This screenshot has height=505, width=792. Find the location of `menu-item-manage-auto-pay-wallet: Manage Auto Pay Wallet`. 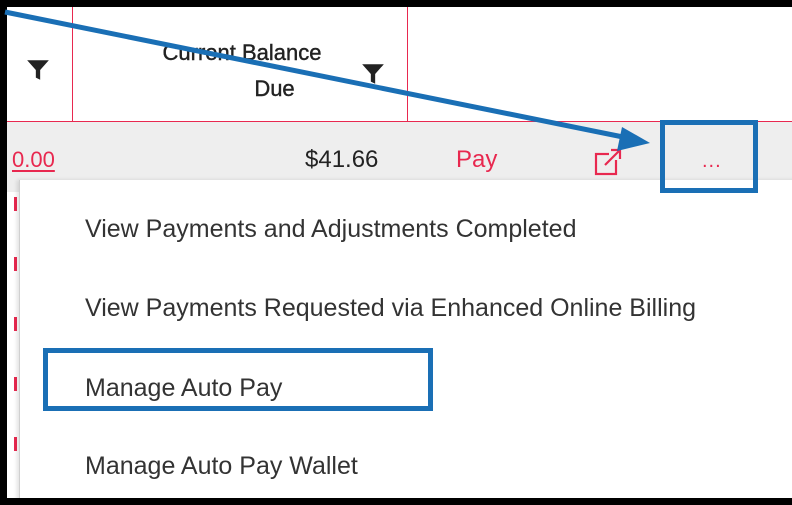

menu-item-manage-auto-pay-wallet: Manage Auto Pay Wallet is located at coordinates (221, 466).